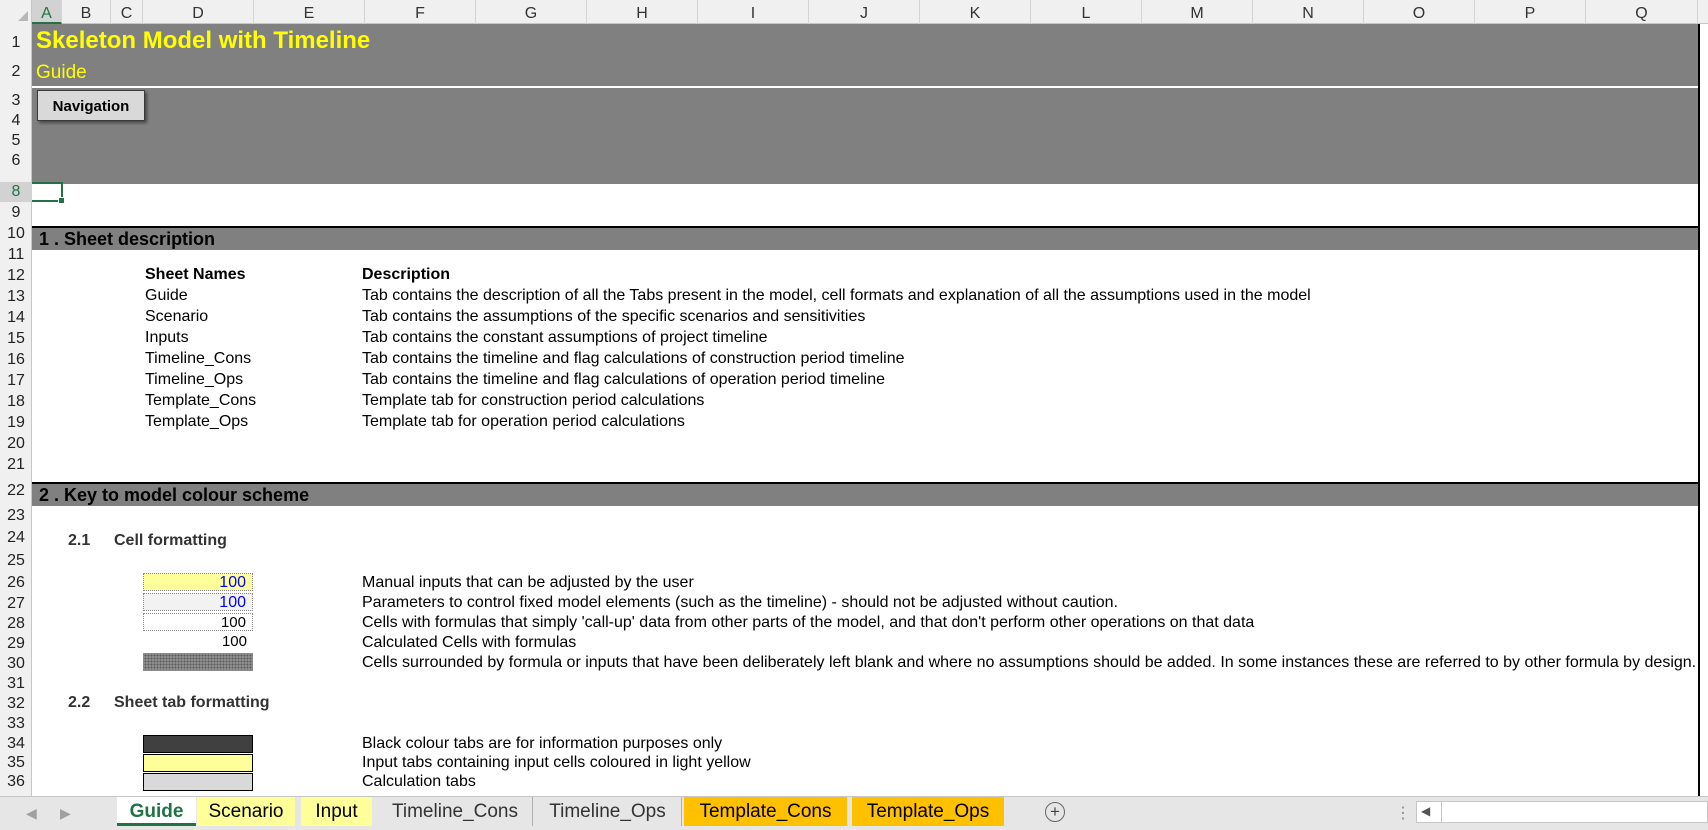 This screenshot has width=1708, height=830. What do you see at coordinates (16, 444) in the screenshot?
I see `row-header: 20` at bounding box center [16, 444].